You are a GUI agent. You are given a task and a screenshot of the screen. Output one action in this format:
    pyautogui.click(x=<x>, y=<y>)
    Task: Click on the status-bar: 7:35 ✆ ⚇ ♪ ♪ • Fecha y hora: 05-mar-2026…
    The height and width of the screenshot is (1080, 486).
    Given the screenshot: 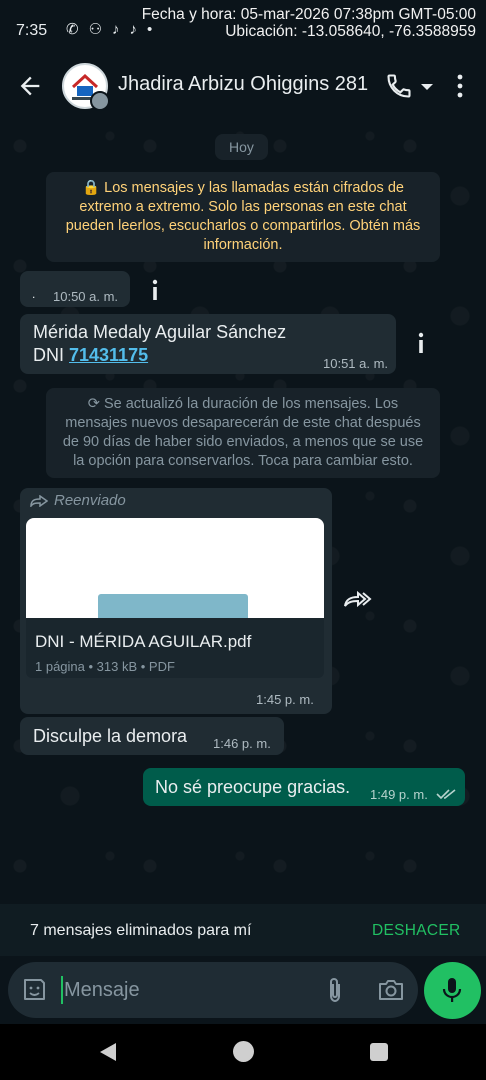 What is the action you would take?
    pyautogui.click(x=243, y=29)
    